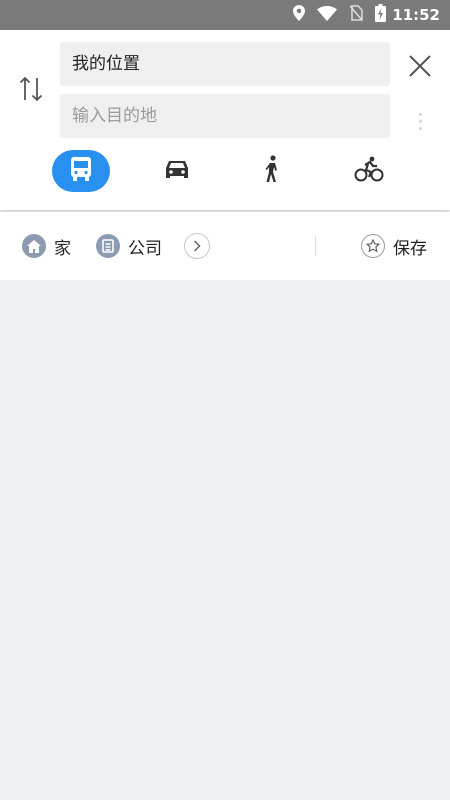  Describe the element at coordinates (62, 248) in the screenshot. I see `home-label: 家` at that location.